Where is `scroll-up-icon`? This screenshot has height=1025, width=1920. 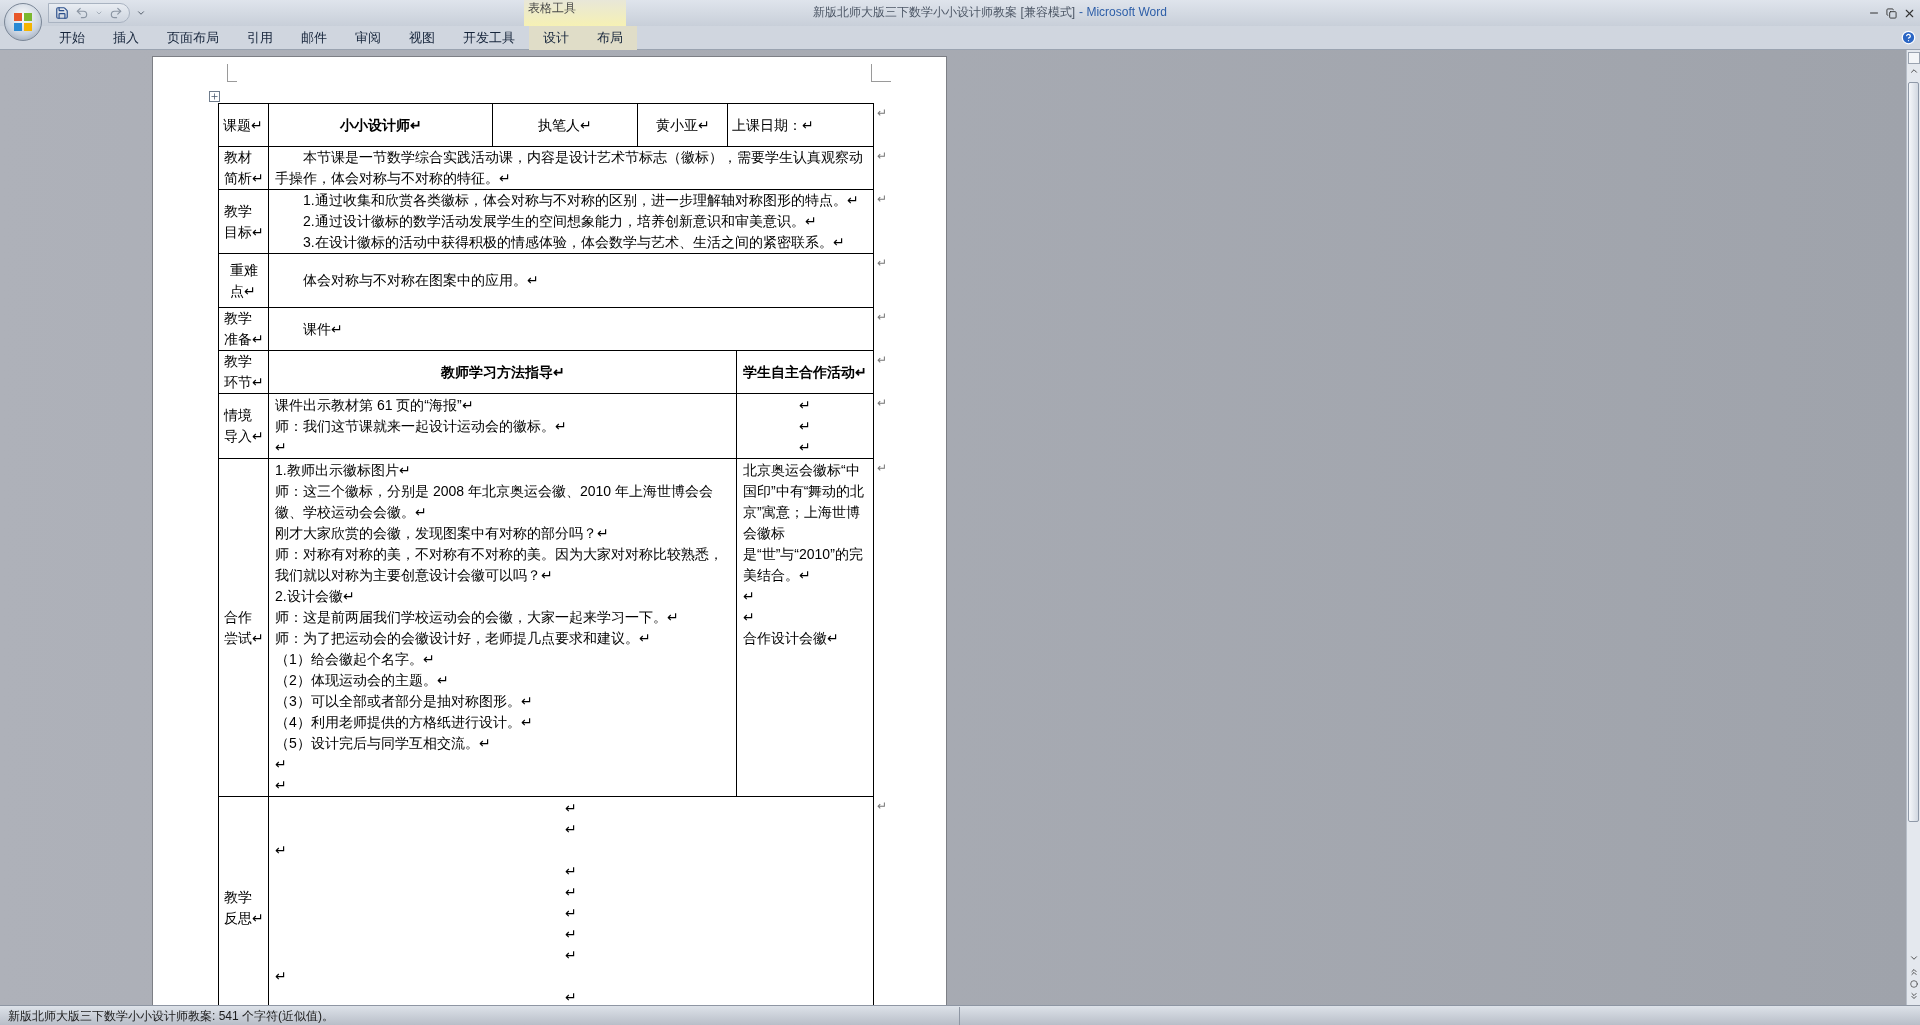 scroll-up-icon is located at coordinates (1913, 71).